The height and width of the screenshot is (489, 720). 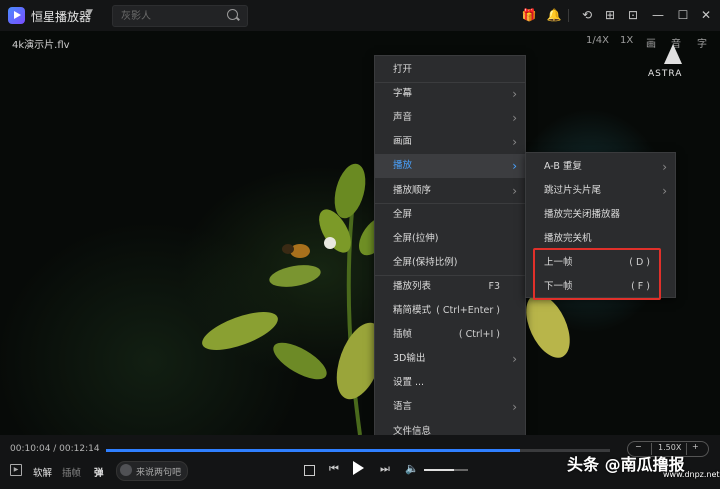 I want to click on menu-item: 全屏(拉伸), so click(x=450, y=239).